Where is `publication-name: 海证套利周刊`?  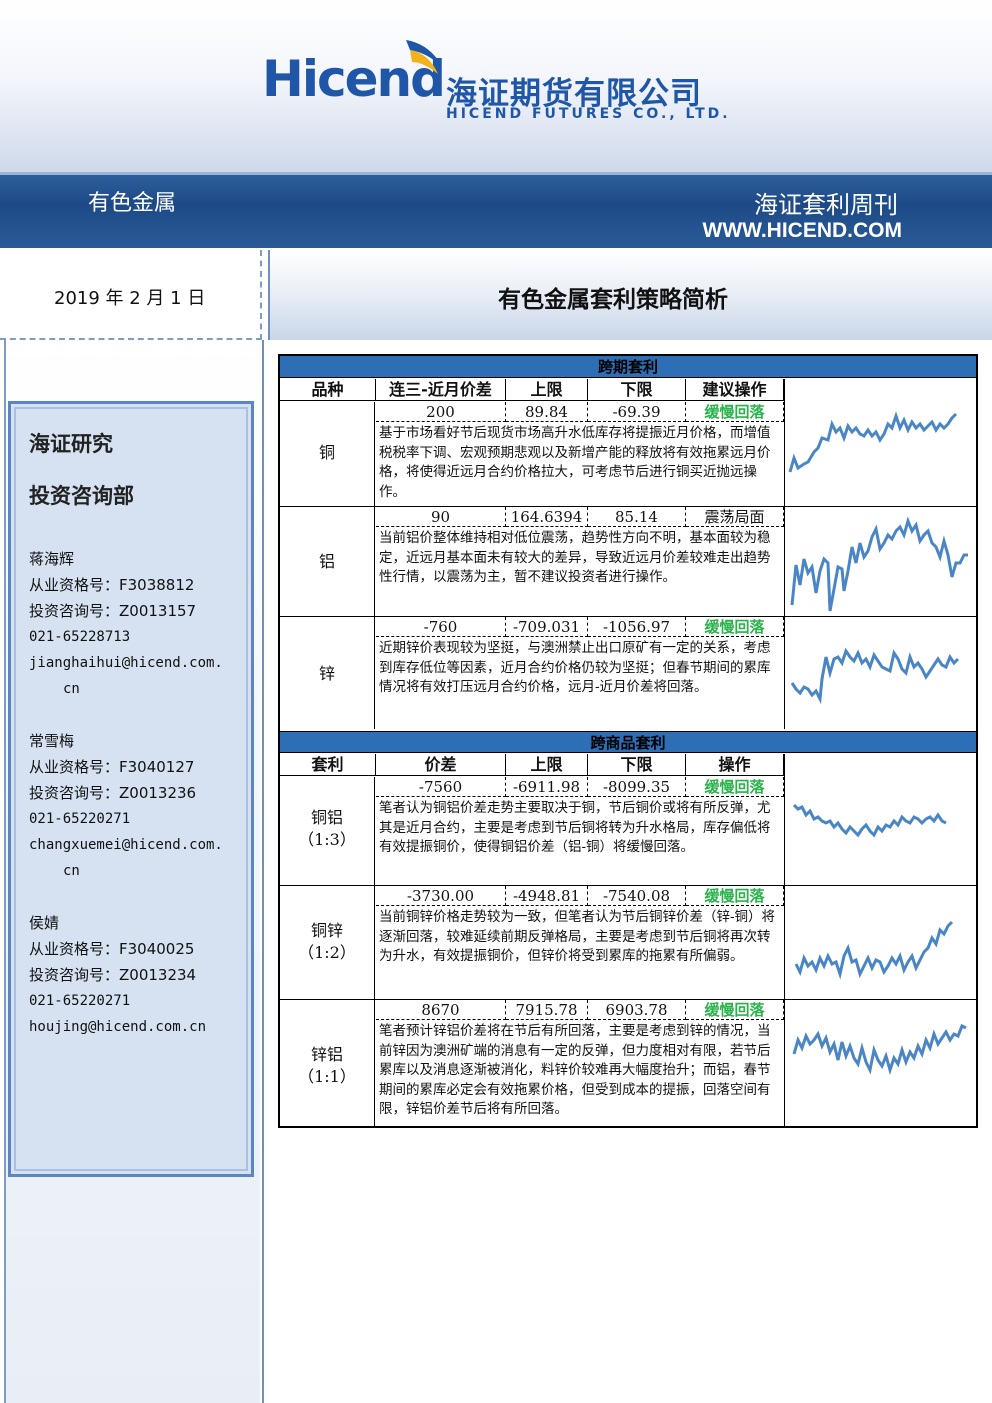 publication-name: 海证套利周刊 is located at coordinates (826, 205).